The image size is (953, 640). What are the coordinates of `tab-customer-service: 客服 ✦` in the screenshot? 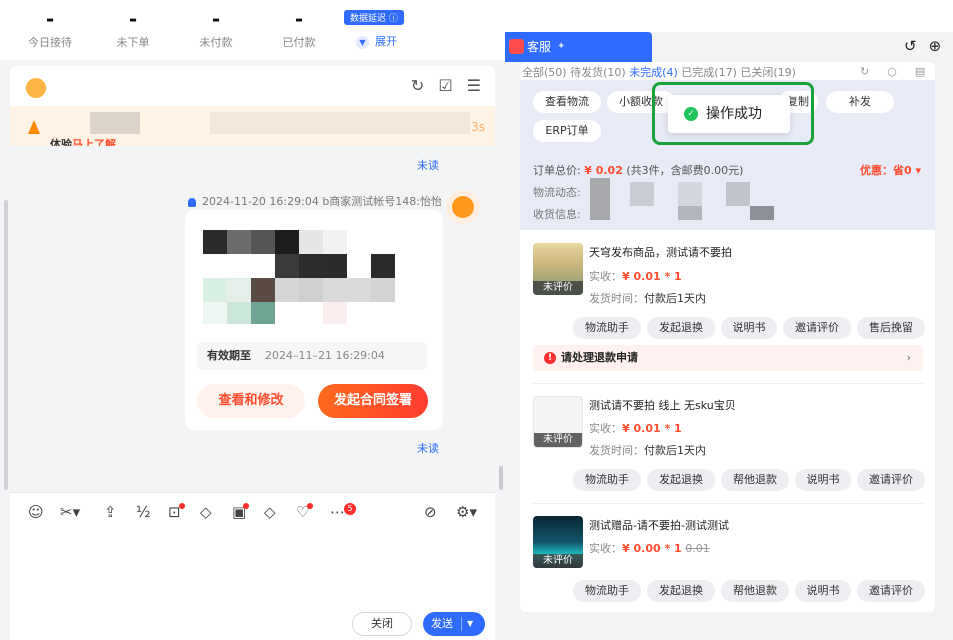 It's located at (578, 47).